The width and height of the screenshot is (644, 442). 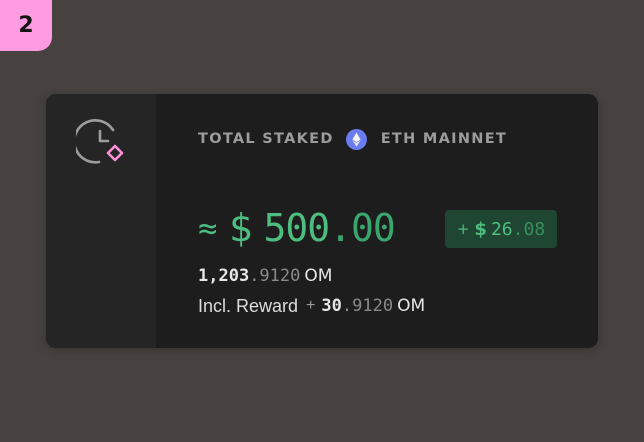 What do you see at coordinates (362, 228) in the screenshot?
I see `value-decimal: .00` at bounding box center [362, 228].